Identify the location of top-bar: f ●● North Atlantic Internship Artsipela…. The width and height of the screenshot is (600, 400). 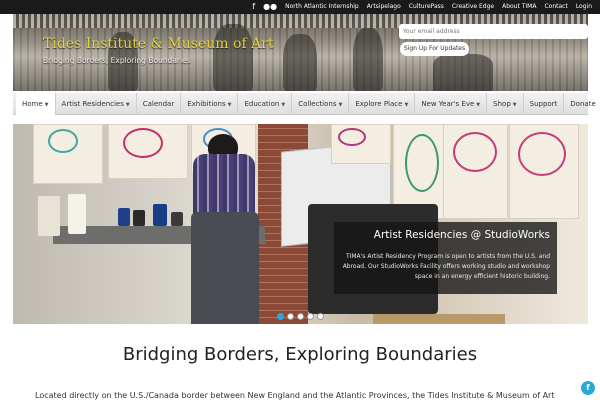
(300, 7).